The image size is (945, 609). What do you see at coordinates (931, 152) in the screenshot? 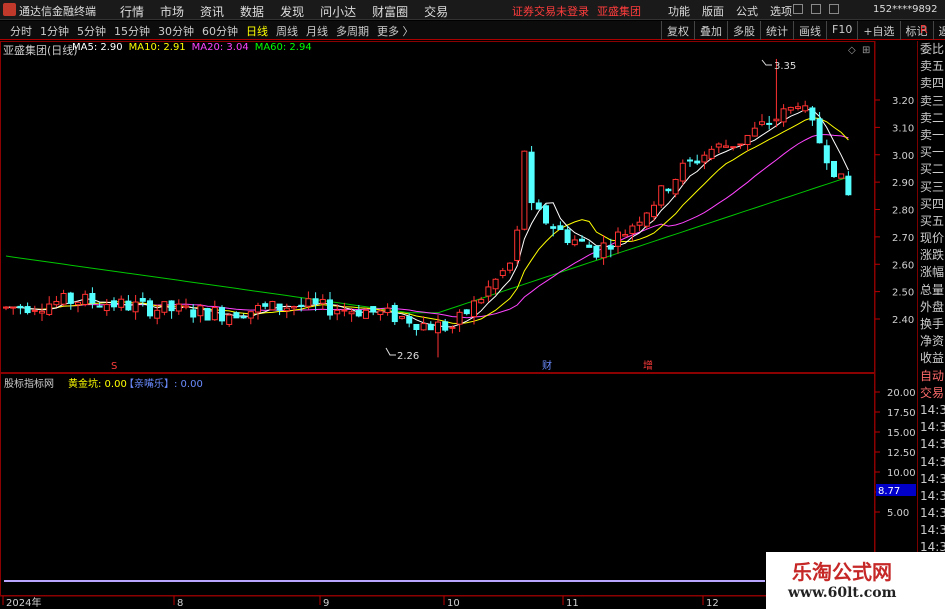
I see `side-panel-item-6: 买一` at bounding box center [931, 152].